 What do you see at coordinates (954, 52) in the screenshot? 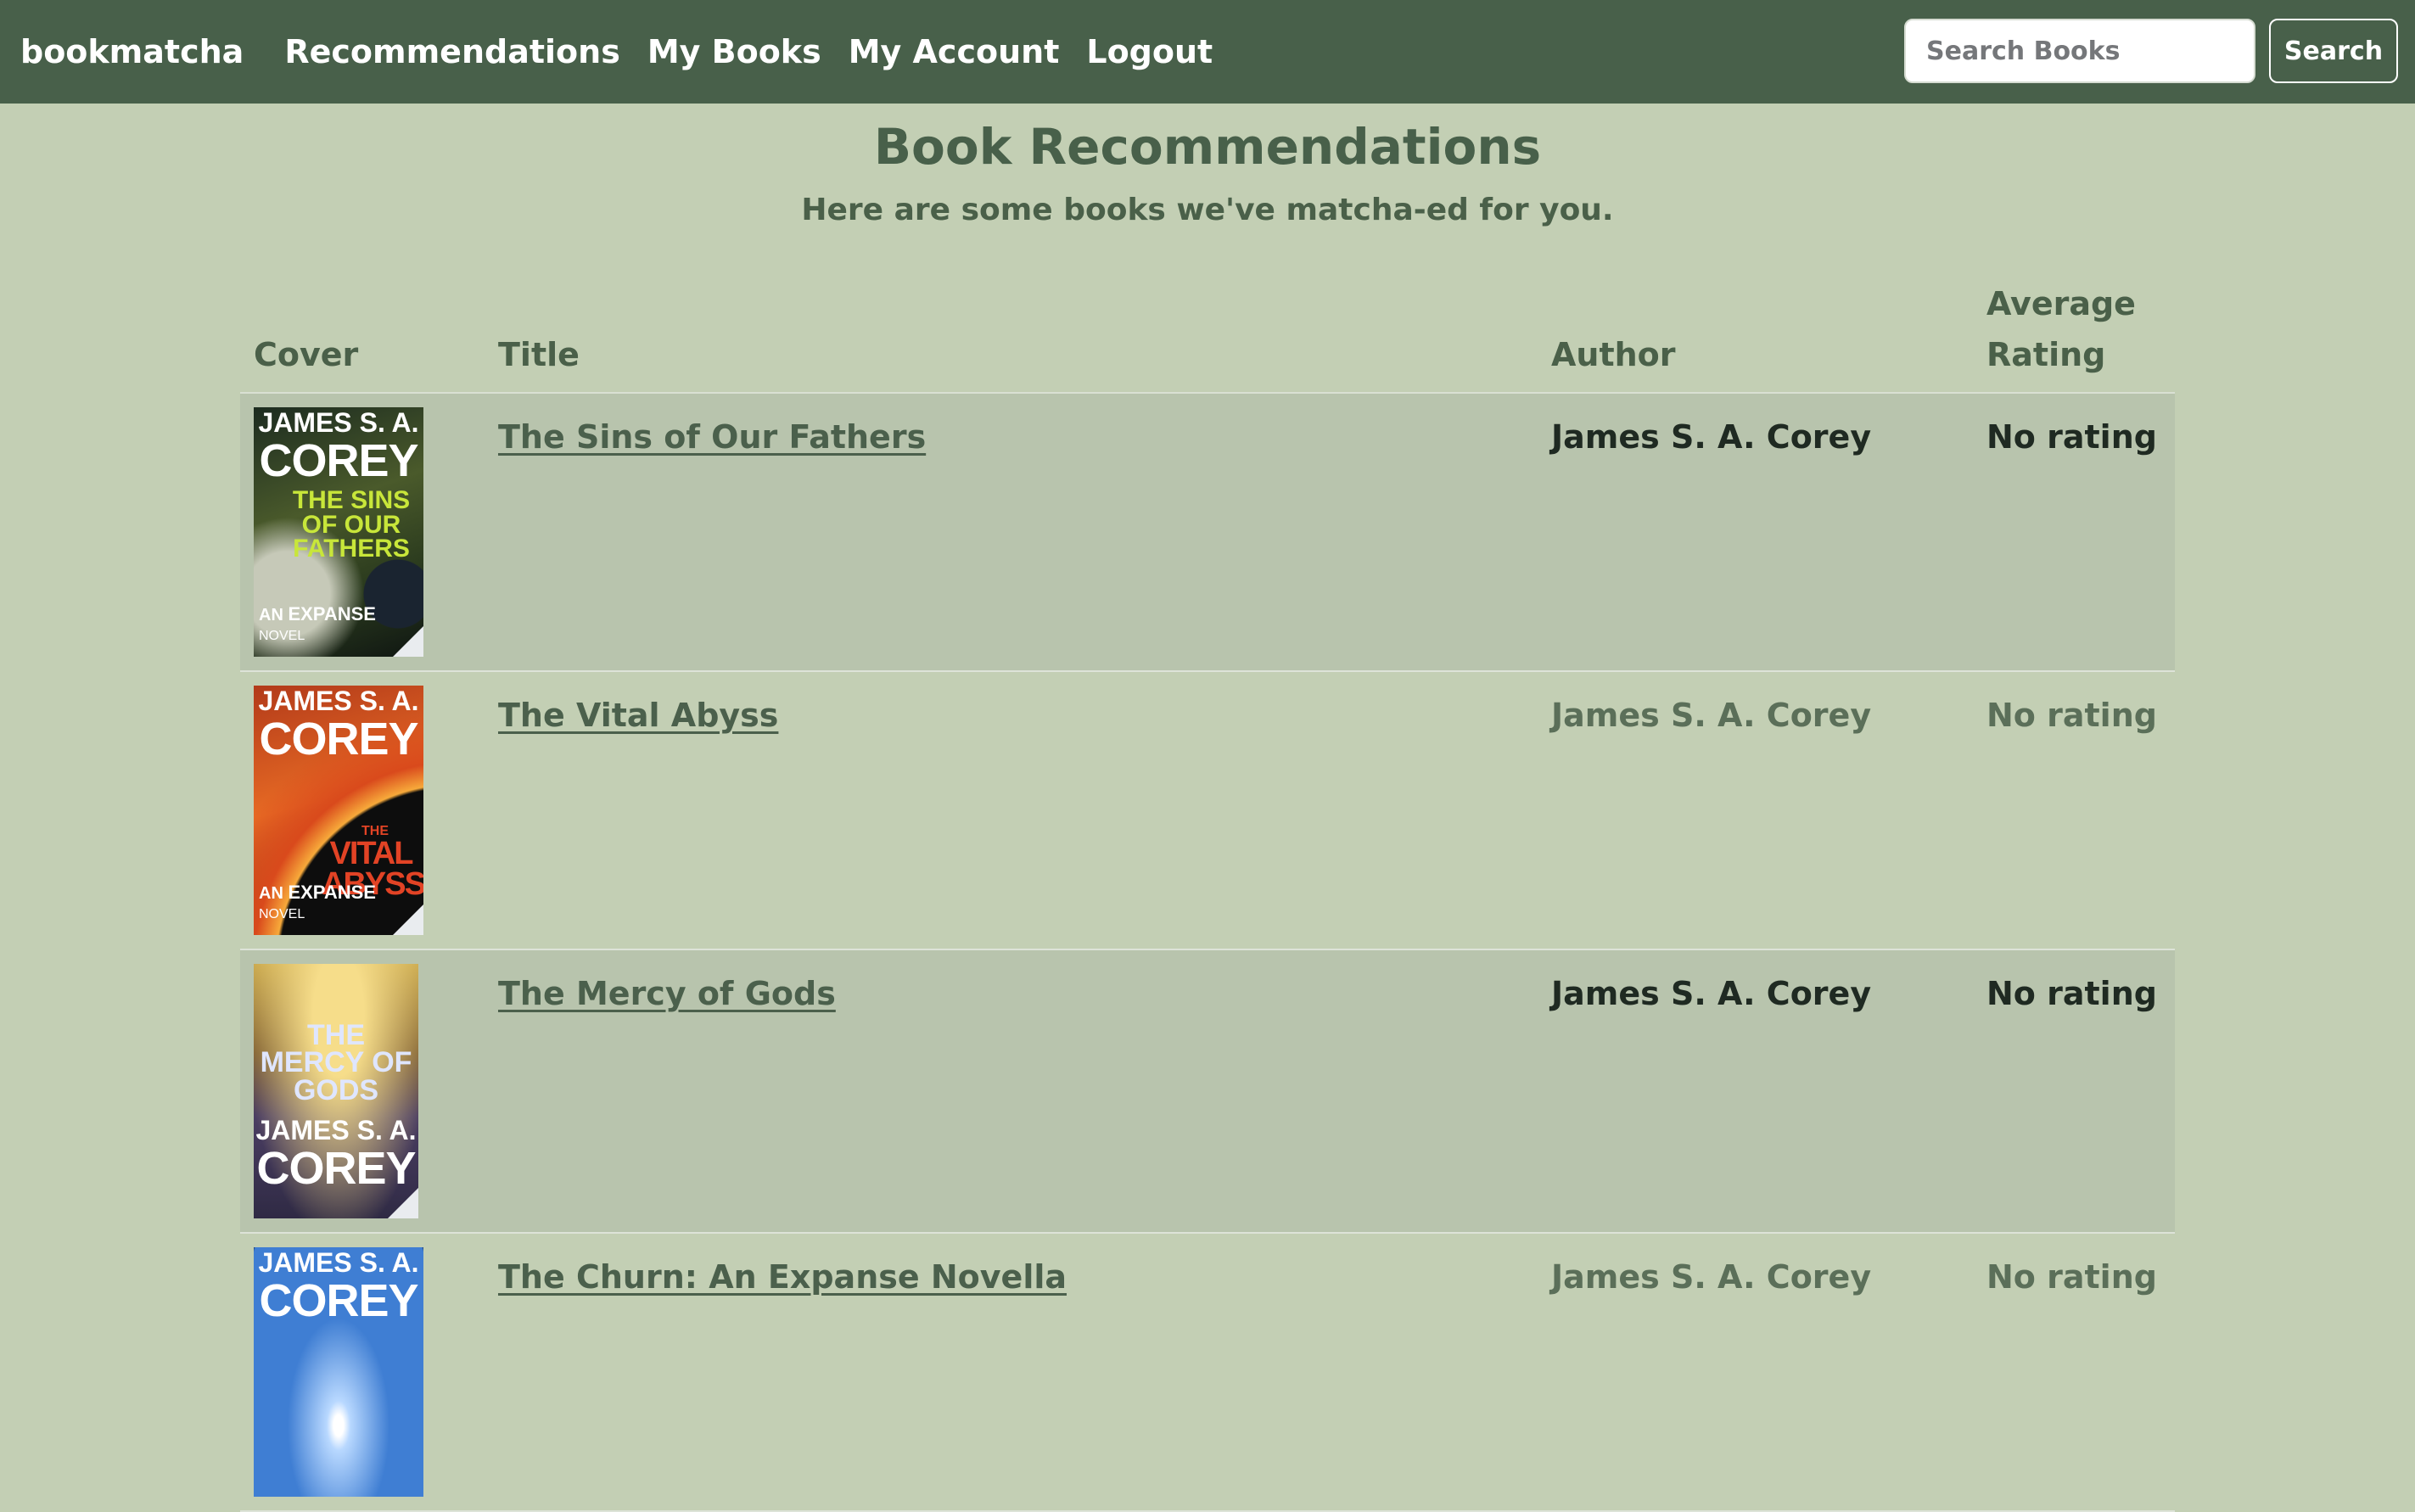
I see `nav-link-my-account: My Account` at bounding box center [954, 52].